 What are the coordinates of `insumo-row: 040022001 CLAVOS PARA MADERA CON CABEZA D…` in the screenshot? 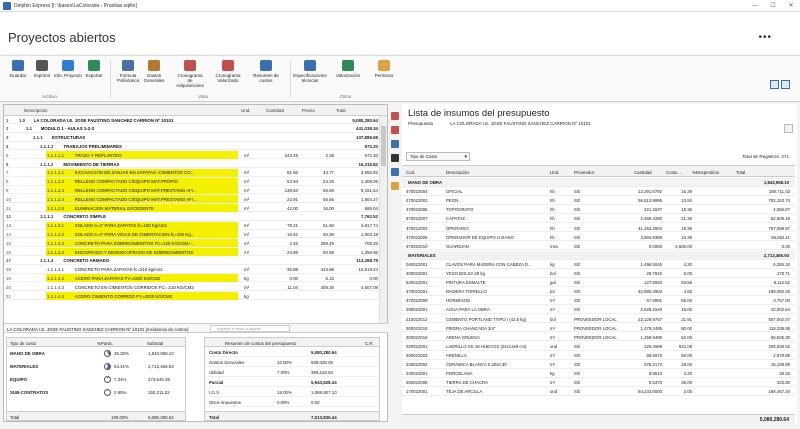 It's located at (598, 264).